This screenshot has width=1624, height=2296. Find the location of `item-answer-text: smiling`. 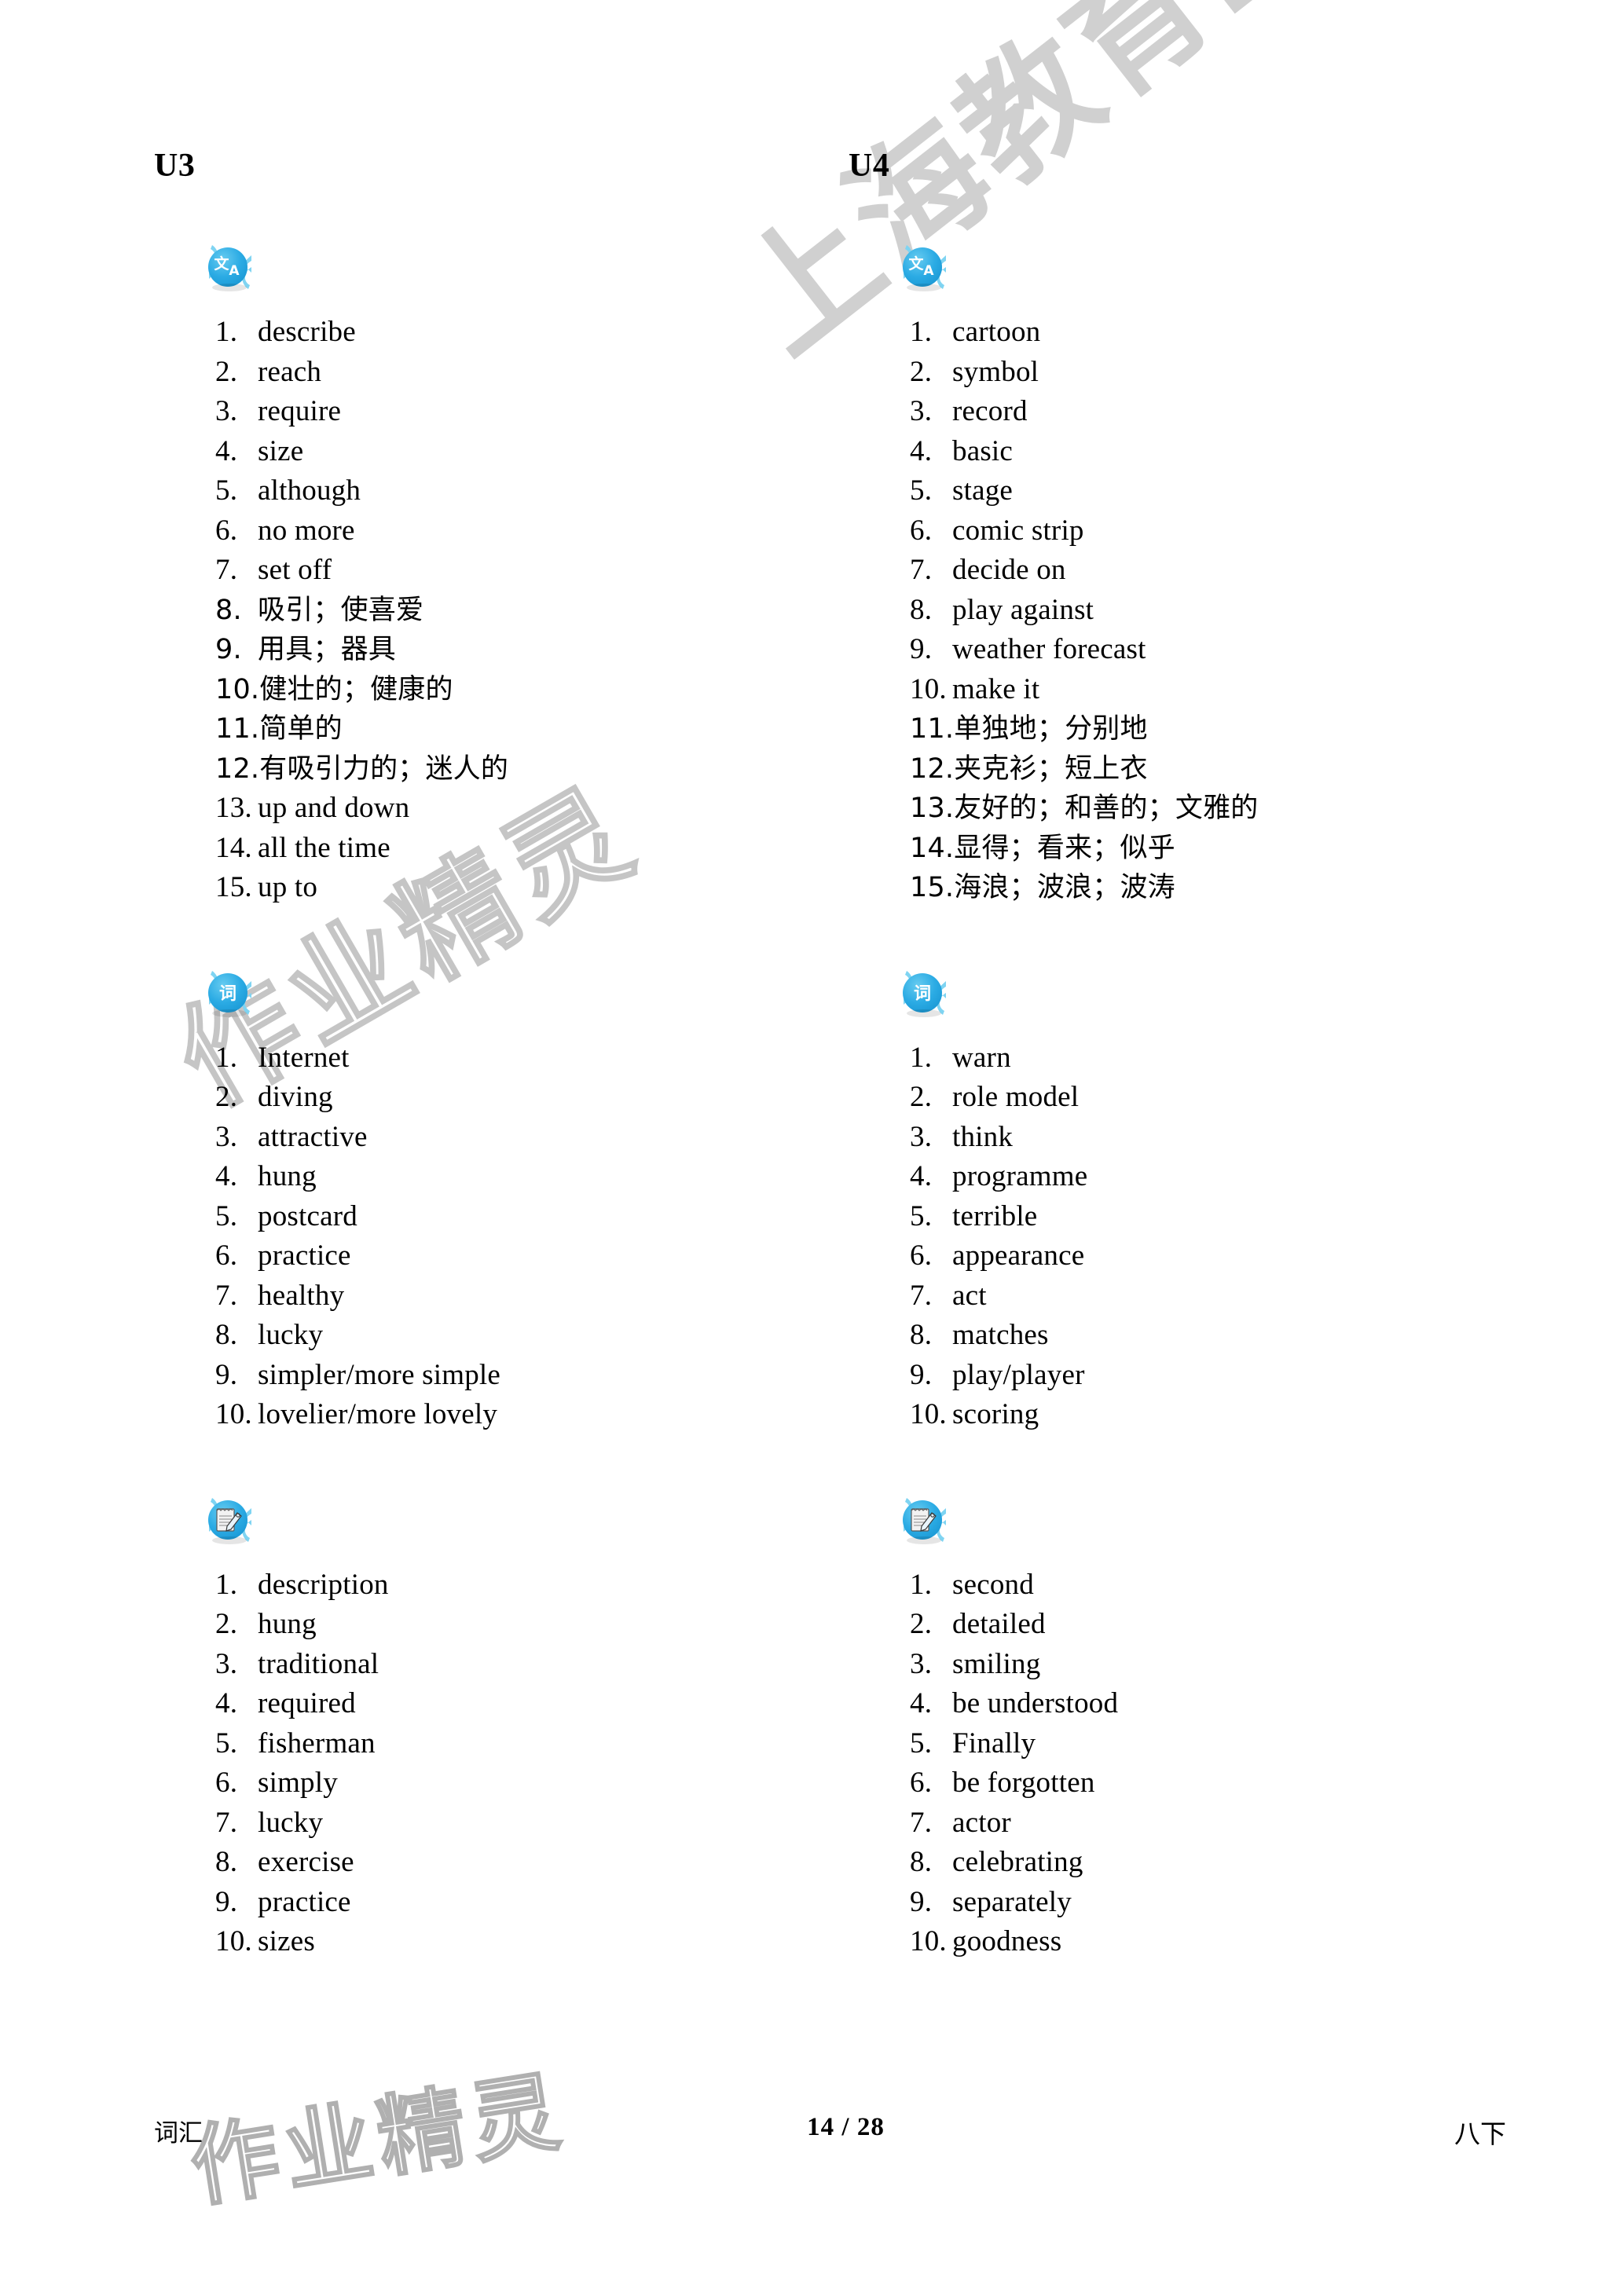

item-answer-text: smiling is located at coordinates (996, 1663).